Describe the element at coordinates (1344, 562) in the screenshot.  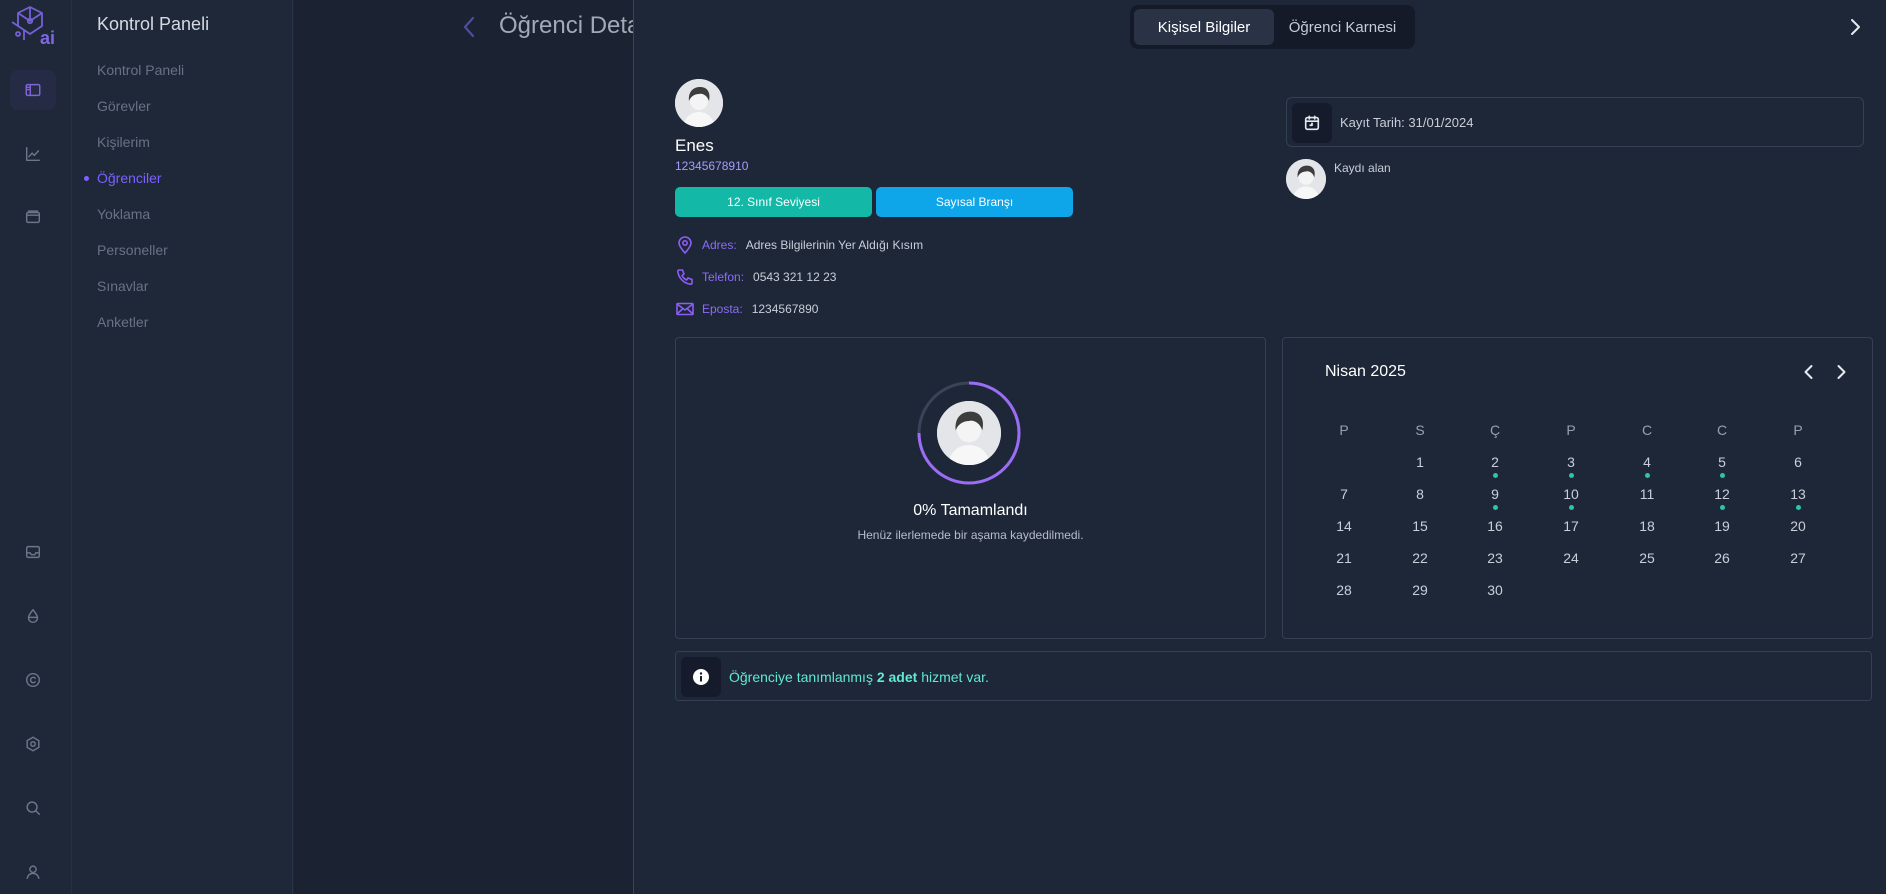
I see `calendar-day: 21` at that location.